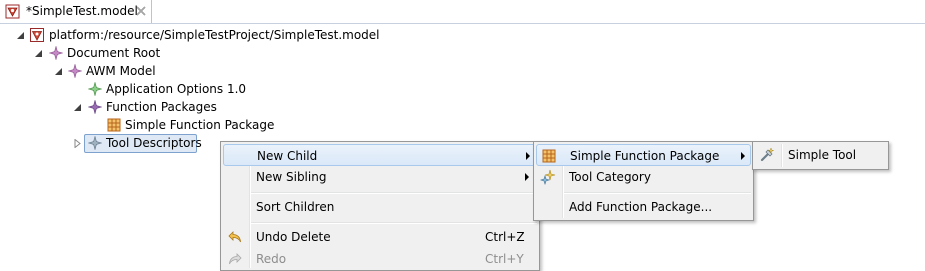 This screenshot has height=271, width=925. I want to click on tree-item-label: Function Packages, so click(161, 107).